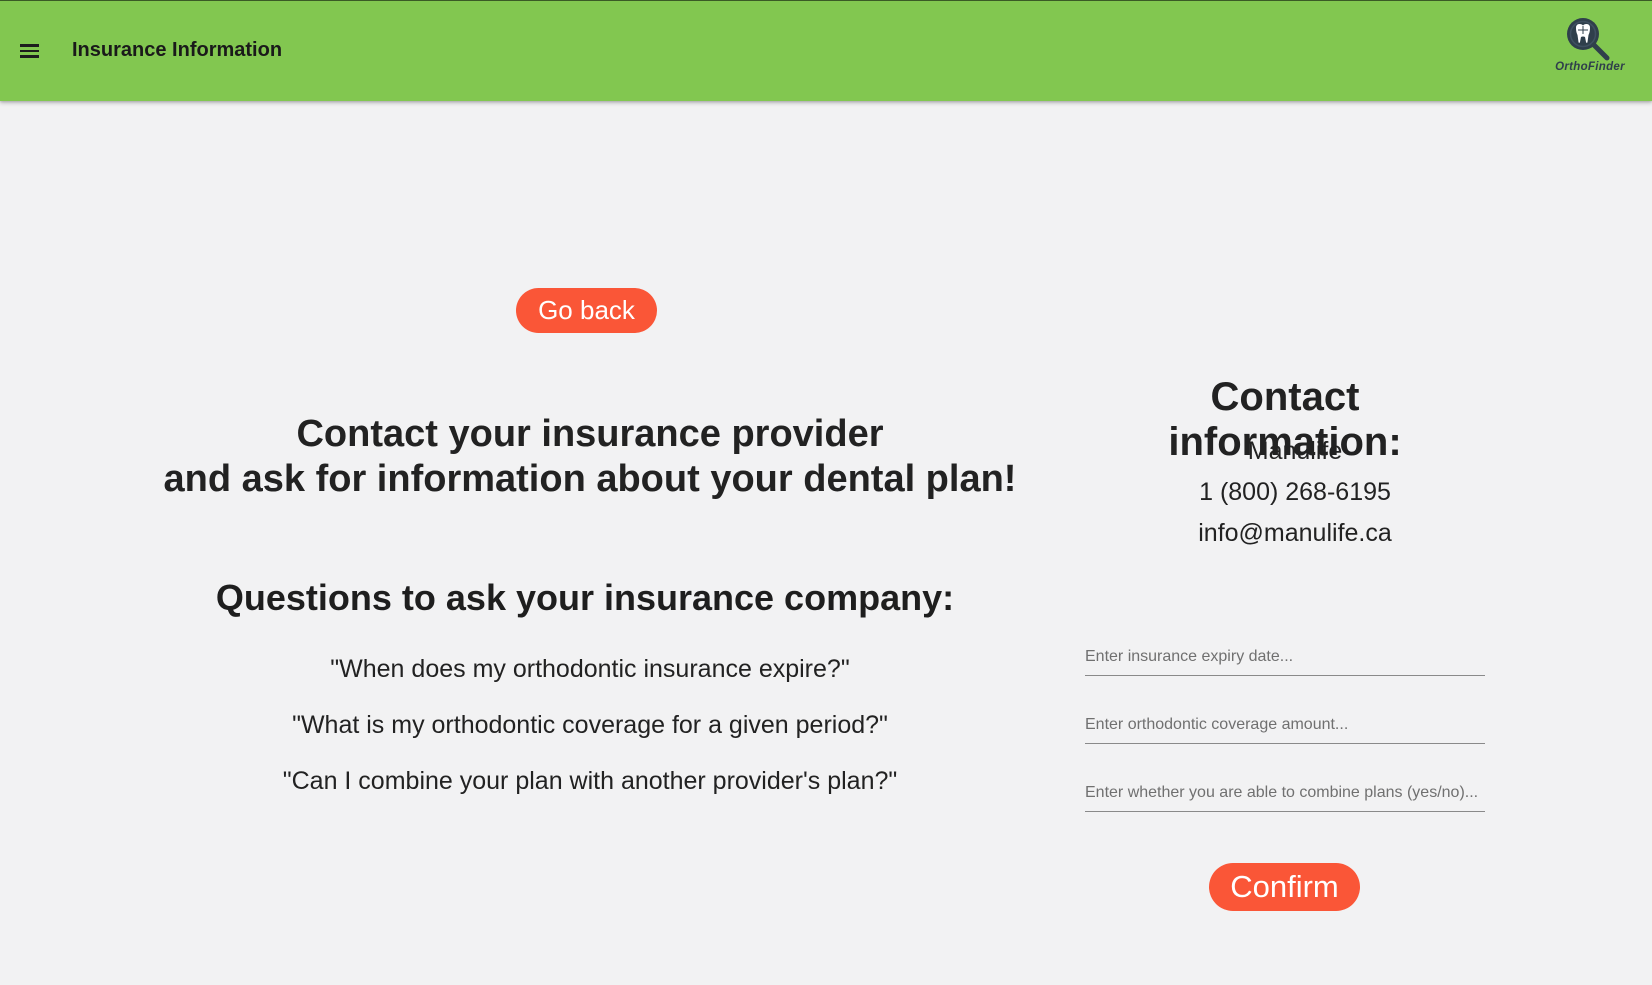  What do you see at coordinates (1284, 887) in the screenshot?
I see `confirm-button: Confirm` at bounding box center [1284, 887].